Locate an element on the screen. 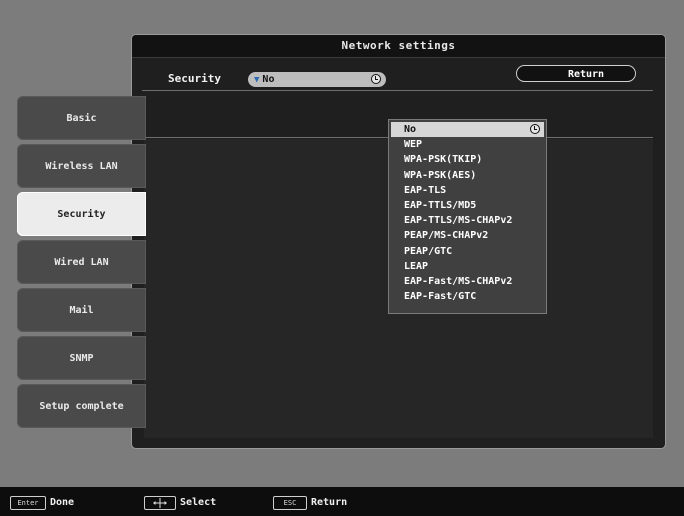  security-option: PEAP/GTC is located at coordinates (467, 251).